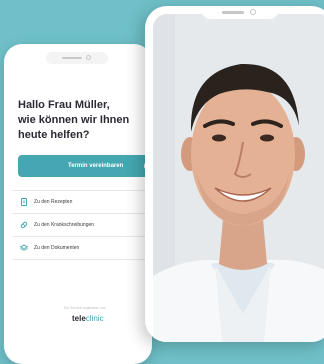 This screenshot has width=324, height=364. Describe the element at coordinates (96, 166) in the screenshot. I see `appointment-button-label: Termin vereinbaren` at that location.